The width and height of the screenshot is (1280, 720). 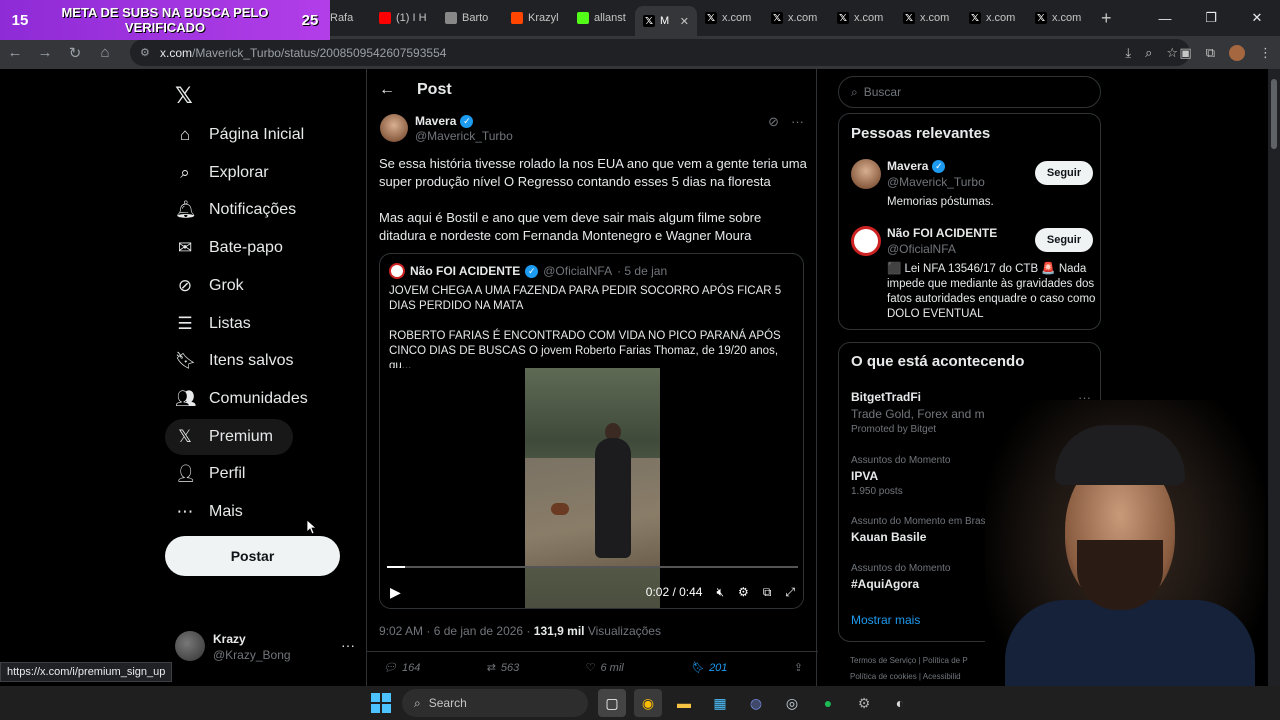 I want to click on browser-tab: (1) I H, so click(x=404, y=18).